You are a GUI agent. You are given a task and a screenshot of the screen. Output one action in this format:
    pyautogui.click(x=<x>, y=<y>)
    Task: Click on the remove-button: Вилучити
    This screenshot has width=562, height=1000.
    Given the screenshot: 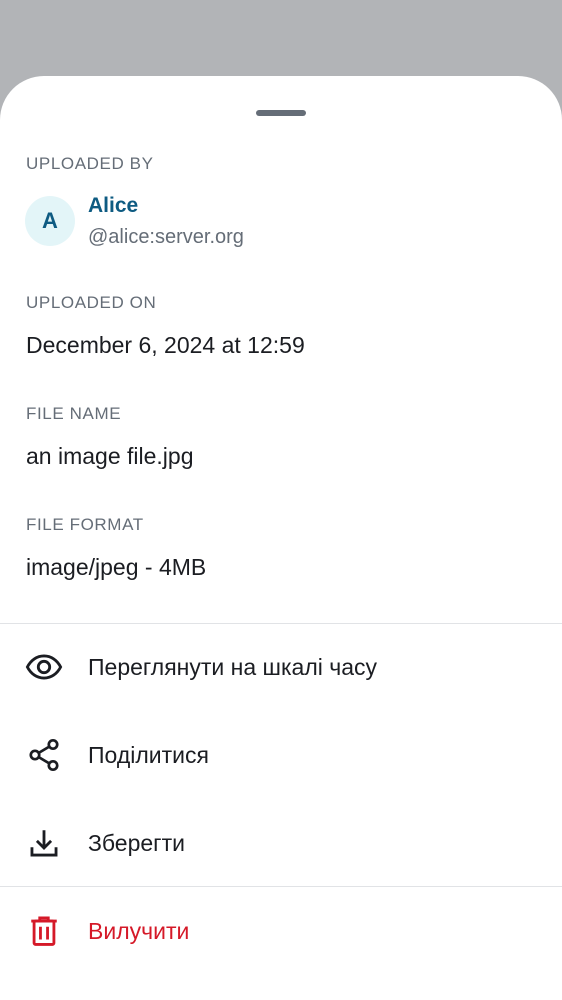 What is the action you would take?
    pyautogui.click(x=281, y=931)
    